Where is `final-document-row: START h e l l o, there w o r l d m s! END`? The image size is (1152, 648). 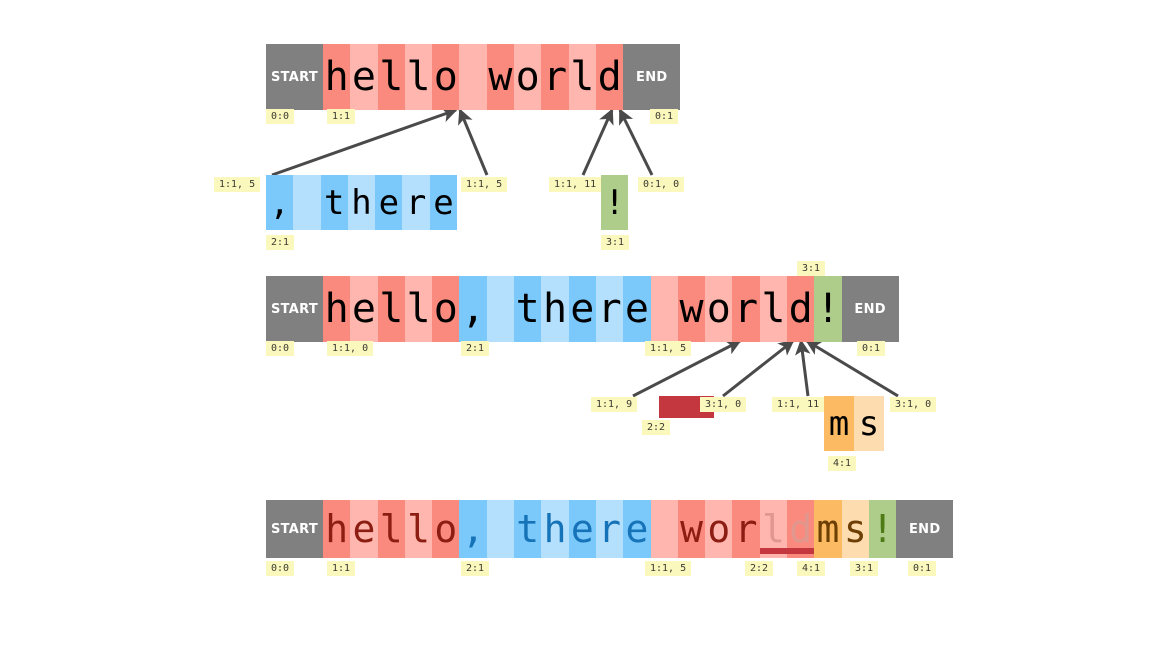
final-document-row: START h e l l o, there w o r l d m s! END is located at coordinates (610, 529).